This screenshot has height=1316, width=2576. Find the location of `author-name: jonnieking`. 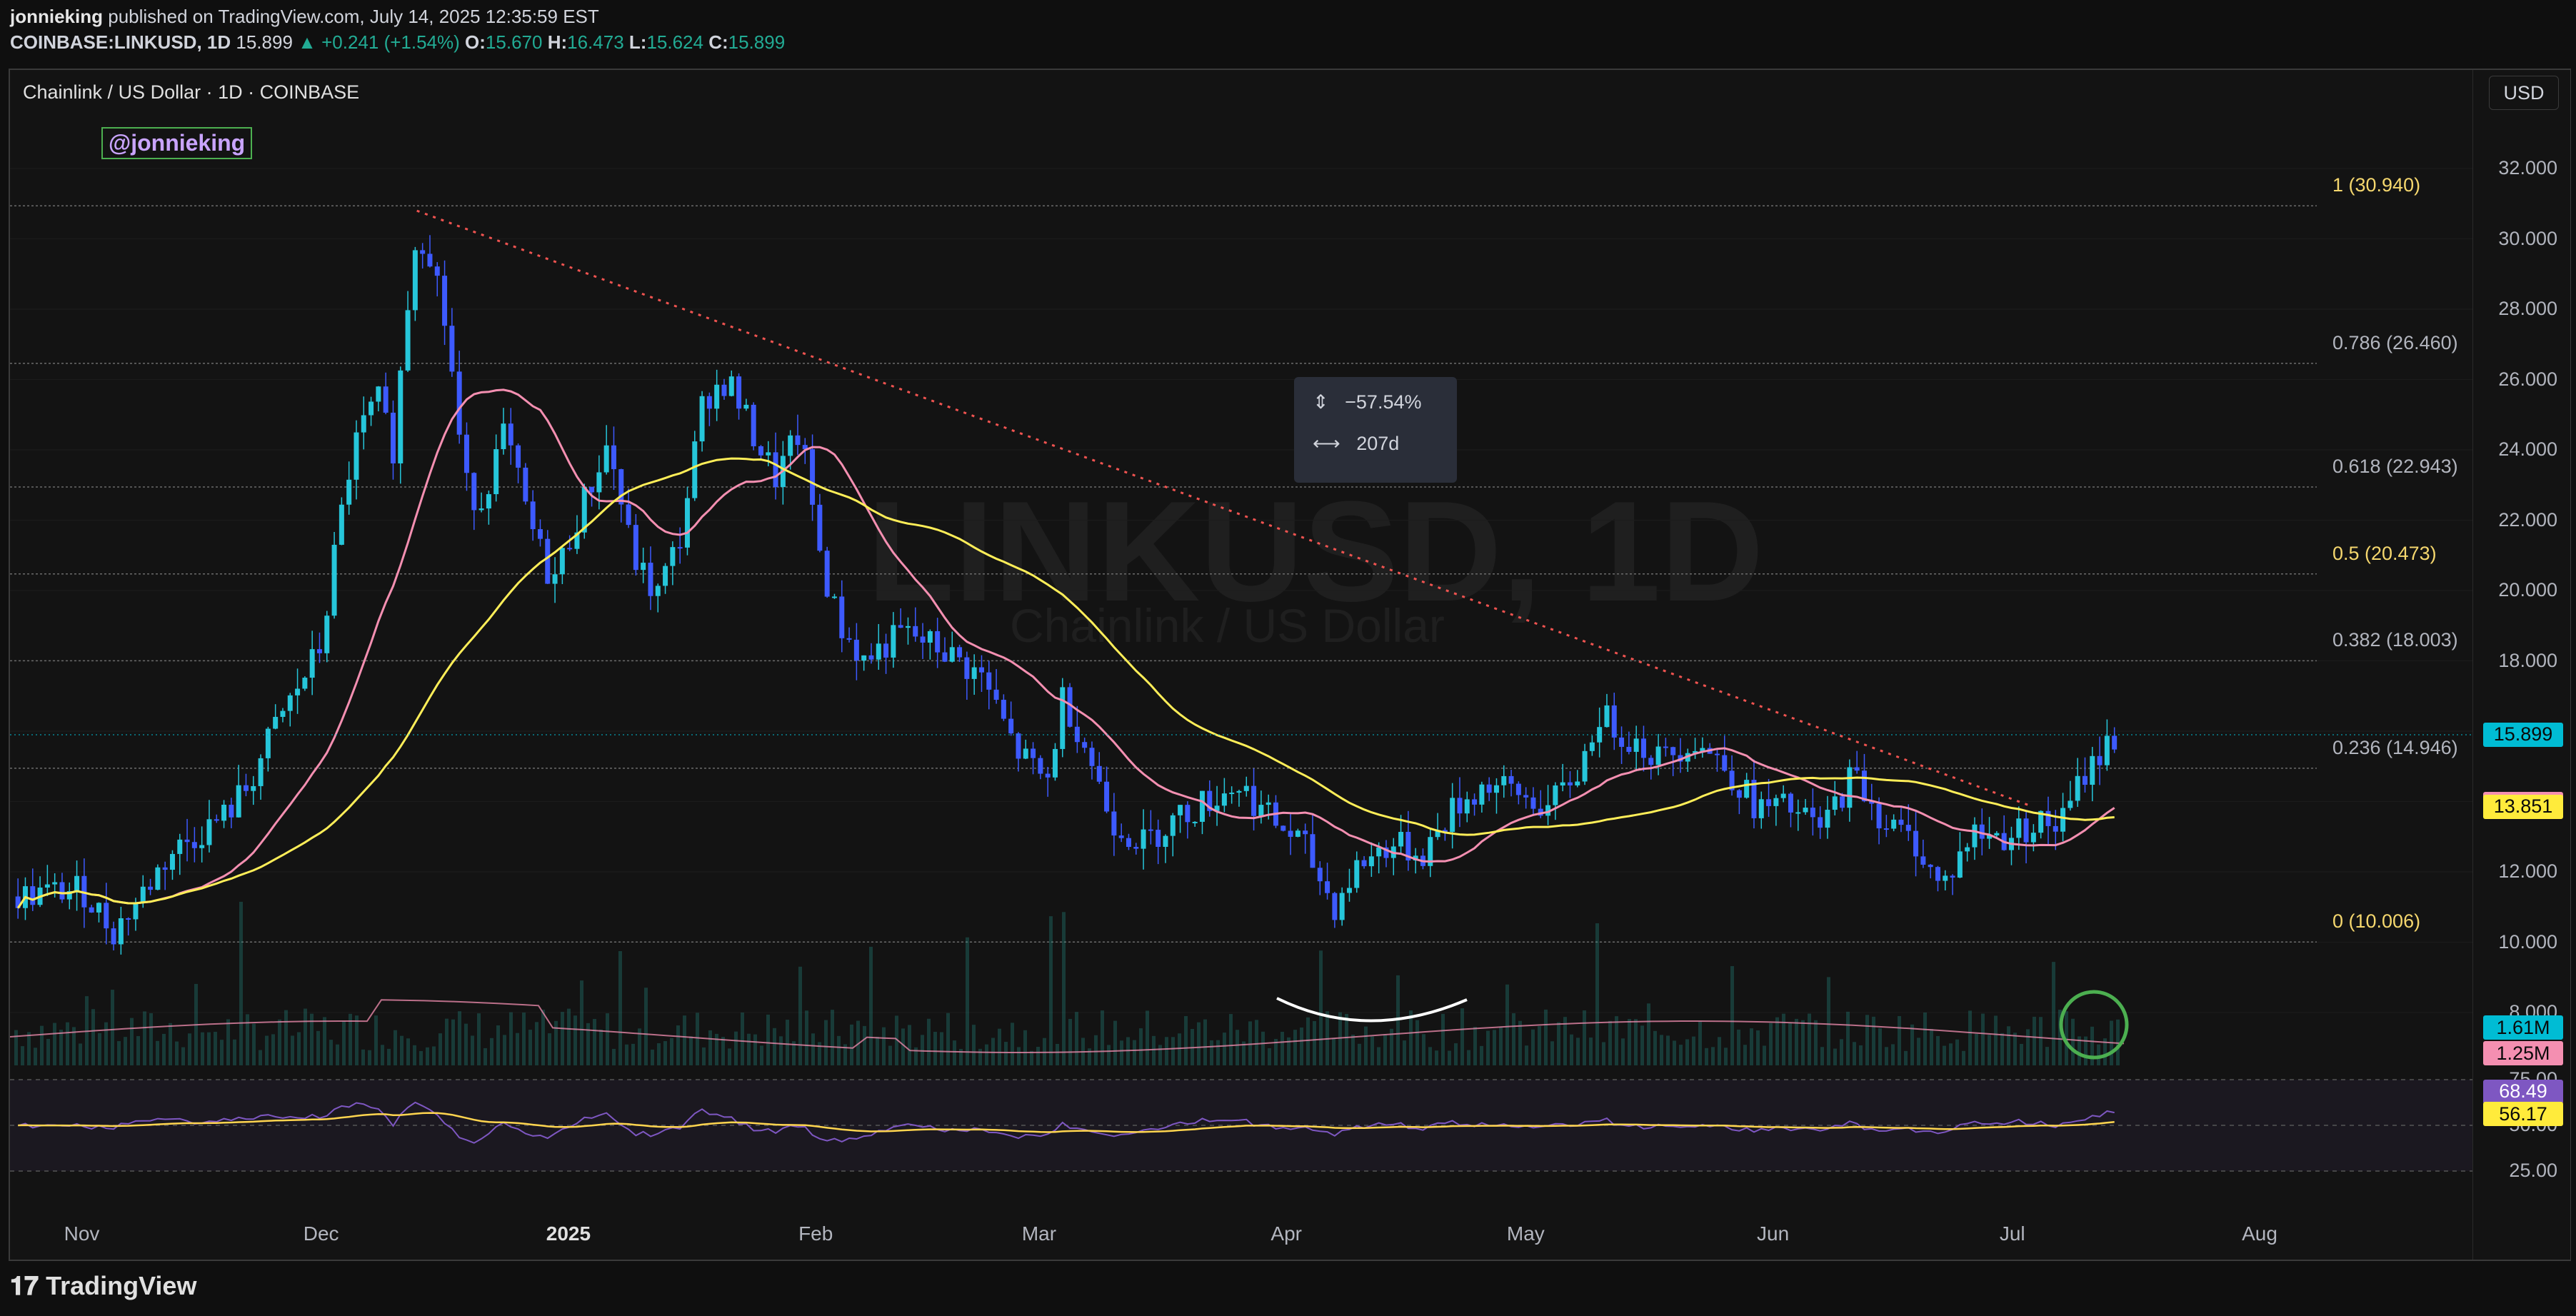

author-name: jonnieking is located at coordinates (56, 16).